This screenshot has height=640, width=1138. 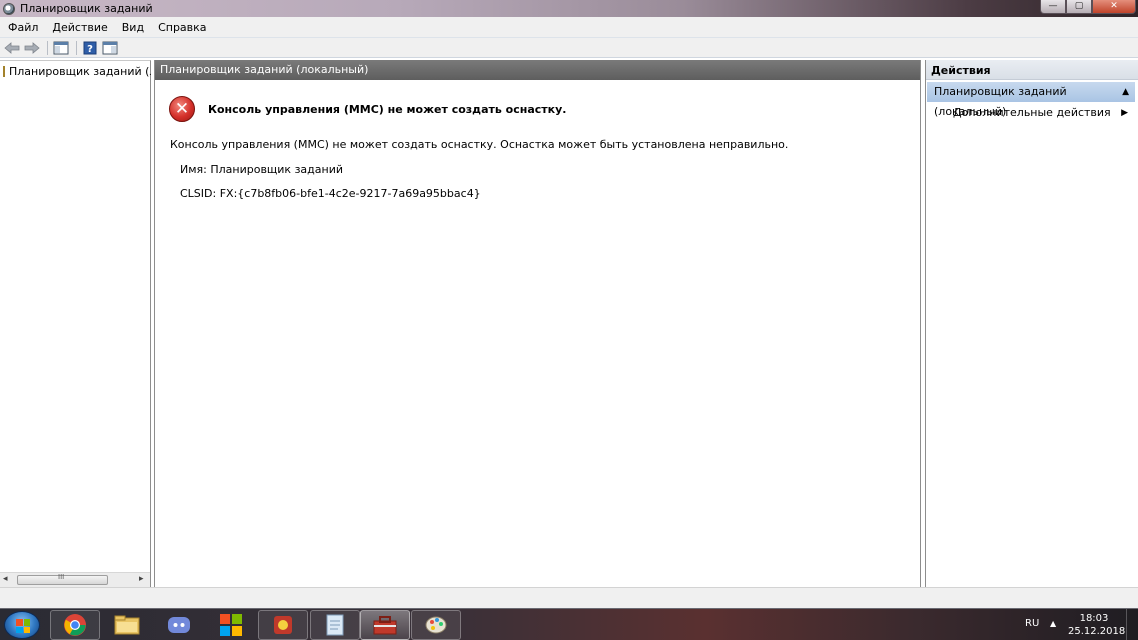 What do you see at coordinates (1124, 113) in the screenshot?
I see `submenu-arrow-icon: ▶` at bounding box center [1124, 113].